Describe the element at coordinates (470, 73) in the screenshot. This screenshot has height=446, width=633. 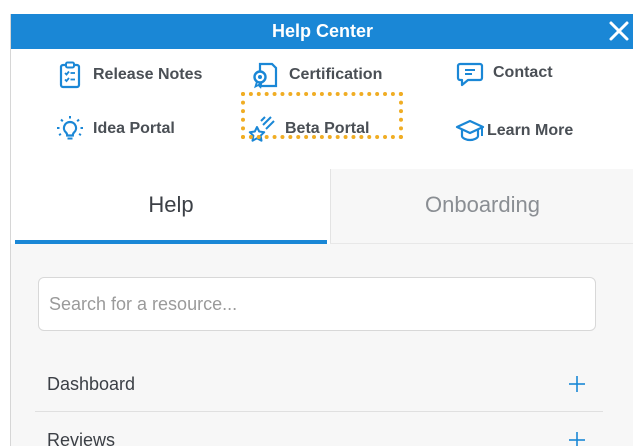
I see `chat-icon` at that location.